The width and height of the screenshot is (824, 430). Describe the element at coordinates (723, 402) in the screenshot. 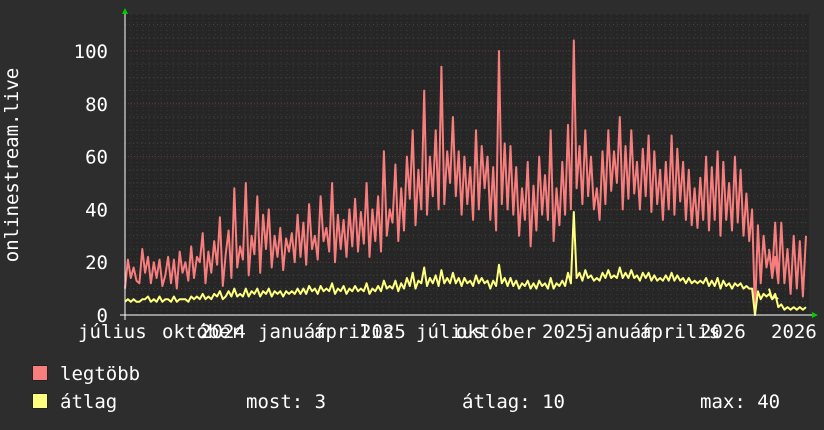

I see `stat-max-label: max:` at that location.